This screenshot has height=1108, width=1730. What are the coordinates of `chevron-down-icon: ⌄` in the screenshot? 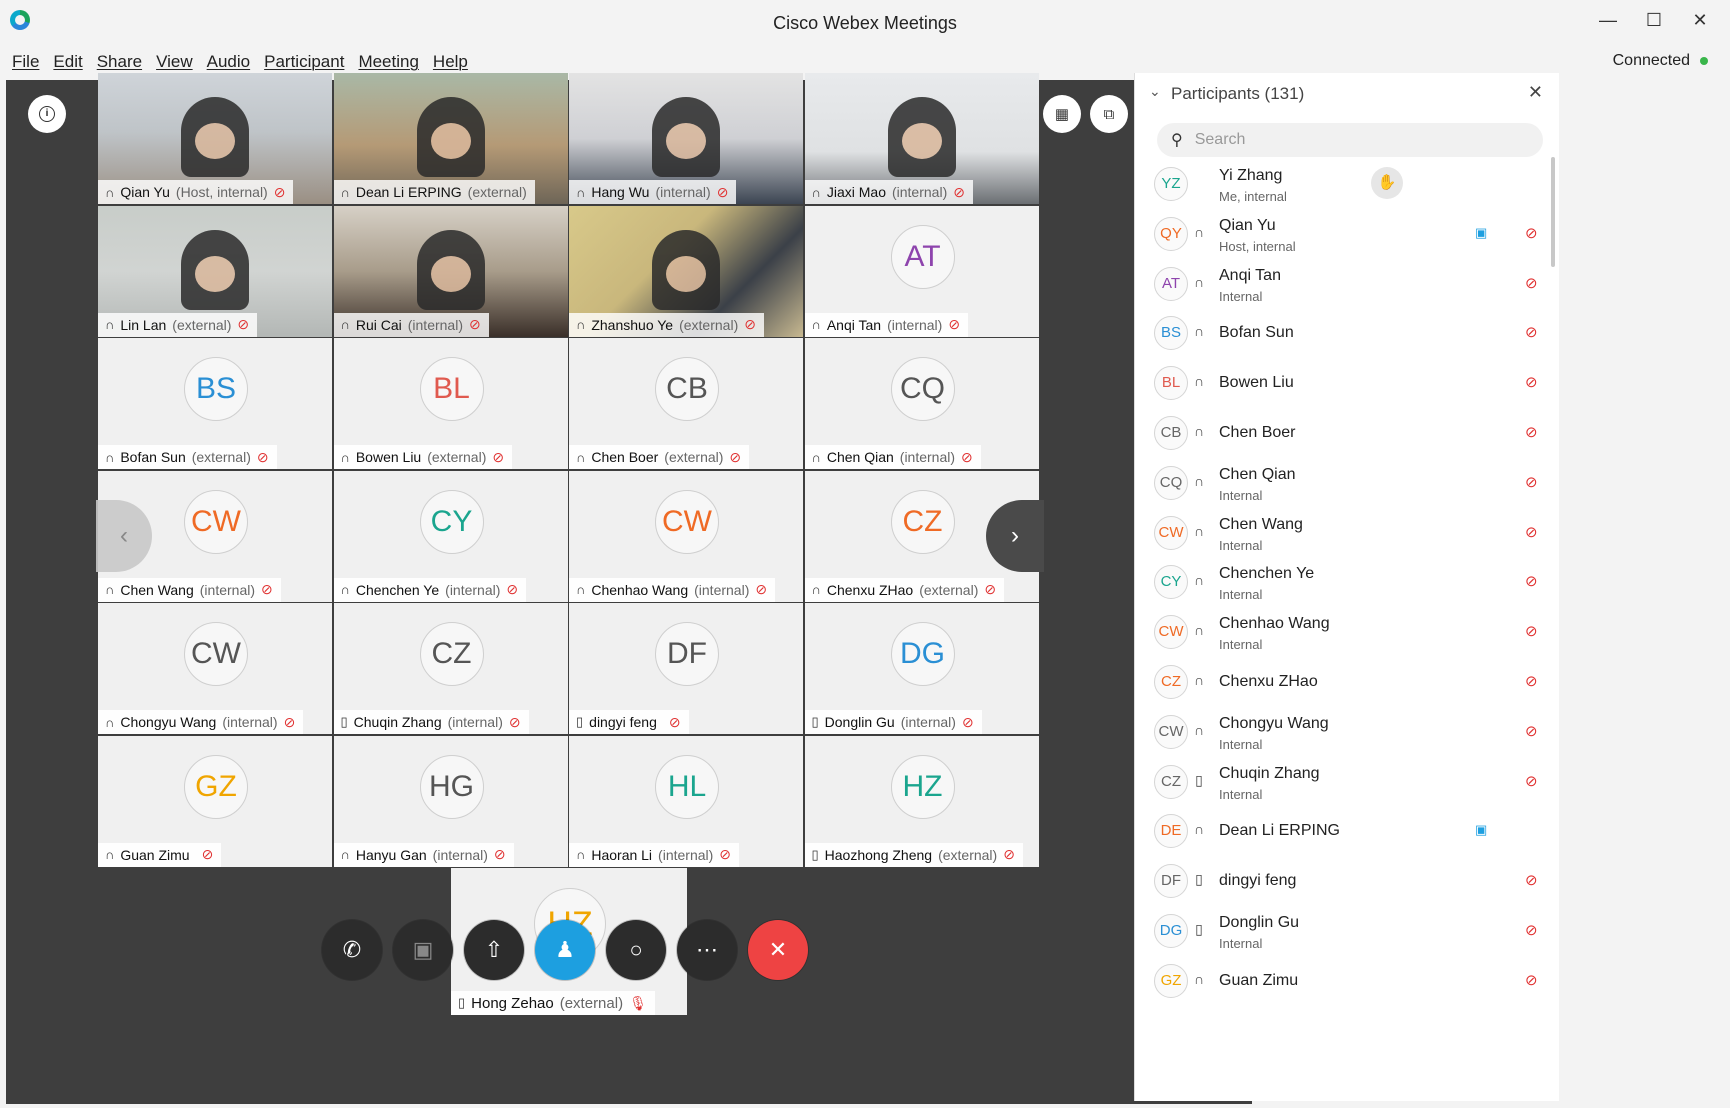 It's located at (1155, 91).